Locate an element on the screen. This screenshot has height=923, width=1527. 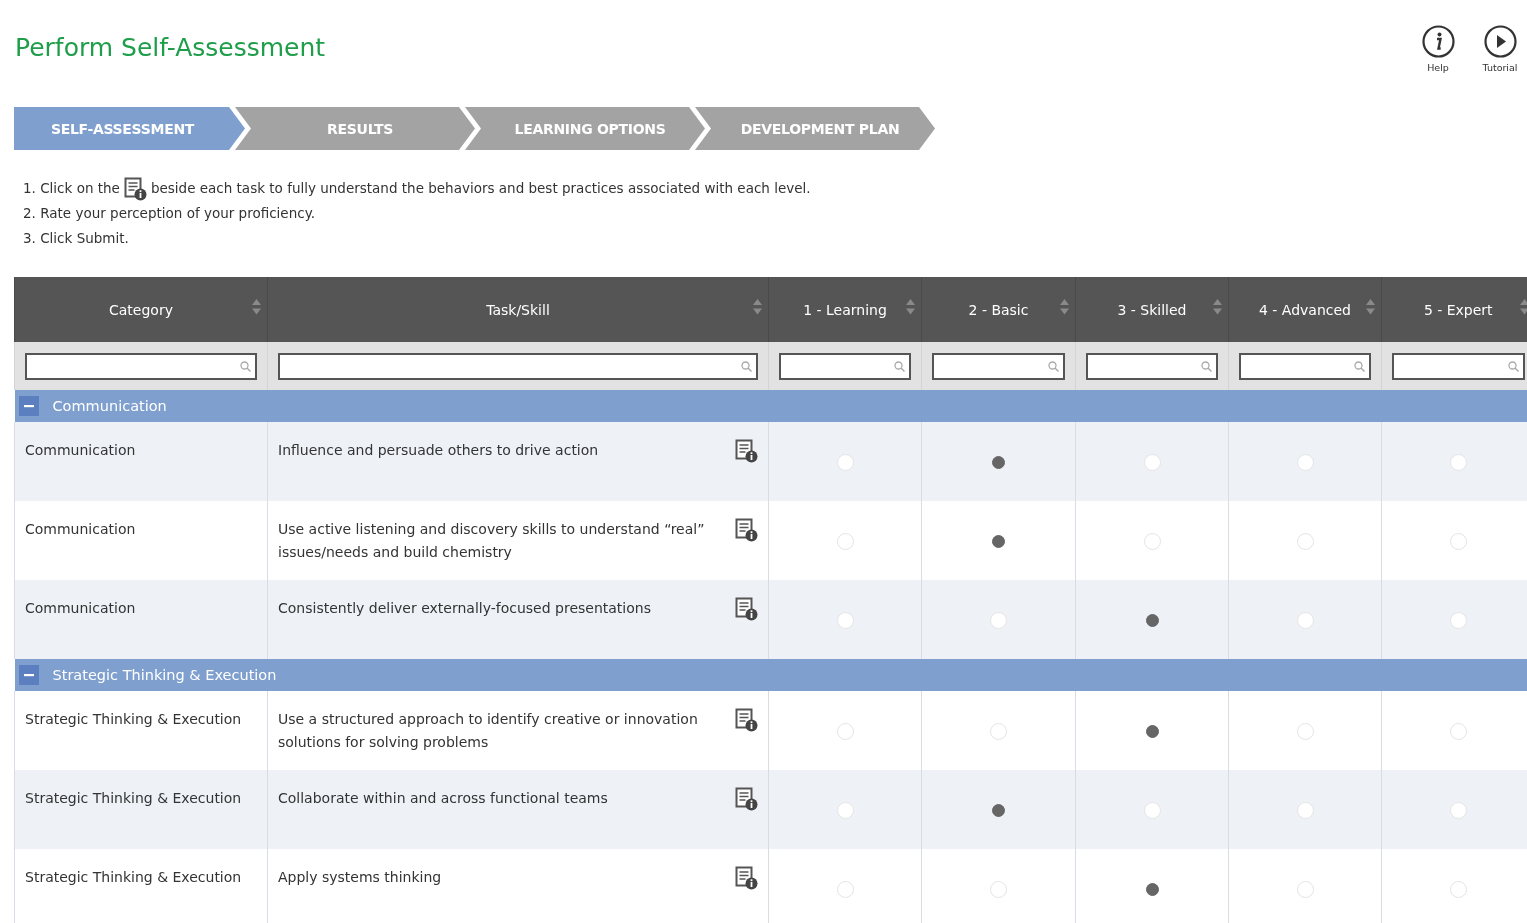
group-title: Strategic Thinking & Execution is located at coordinates (164, 675).